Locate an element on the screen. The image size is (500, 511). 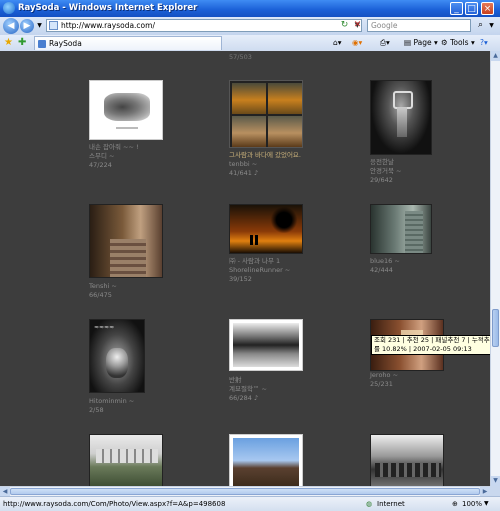
search-options-icon: ▼ is located at coordinates (491, 25).